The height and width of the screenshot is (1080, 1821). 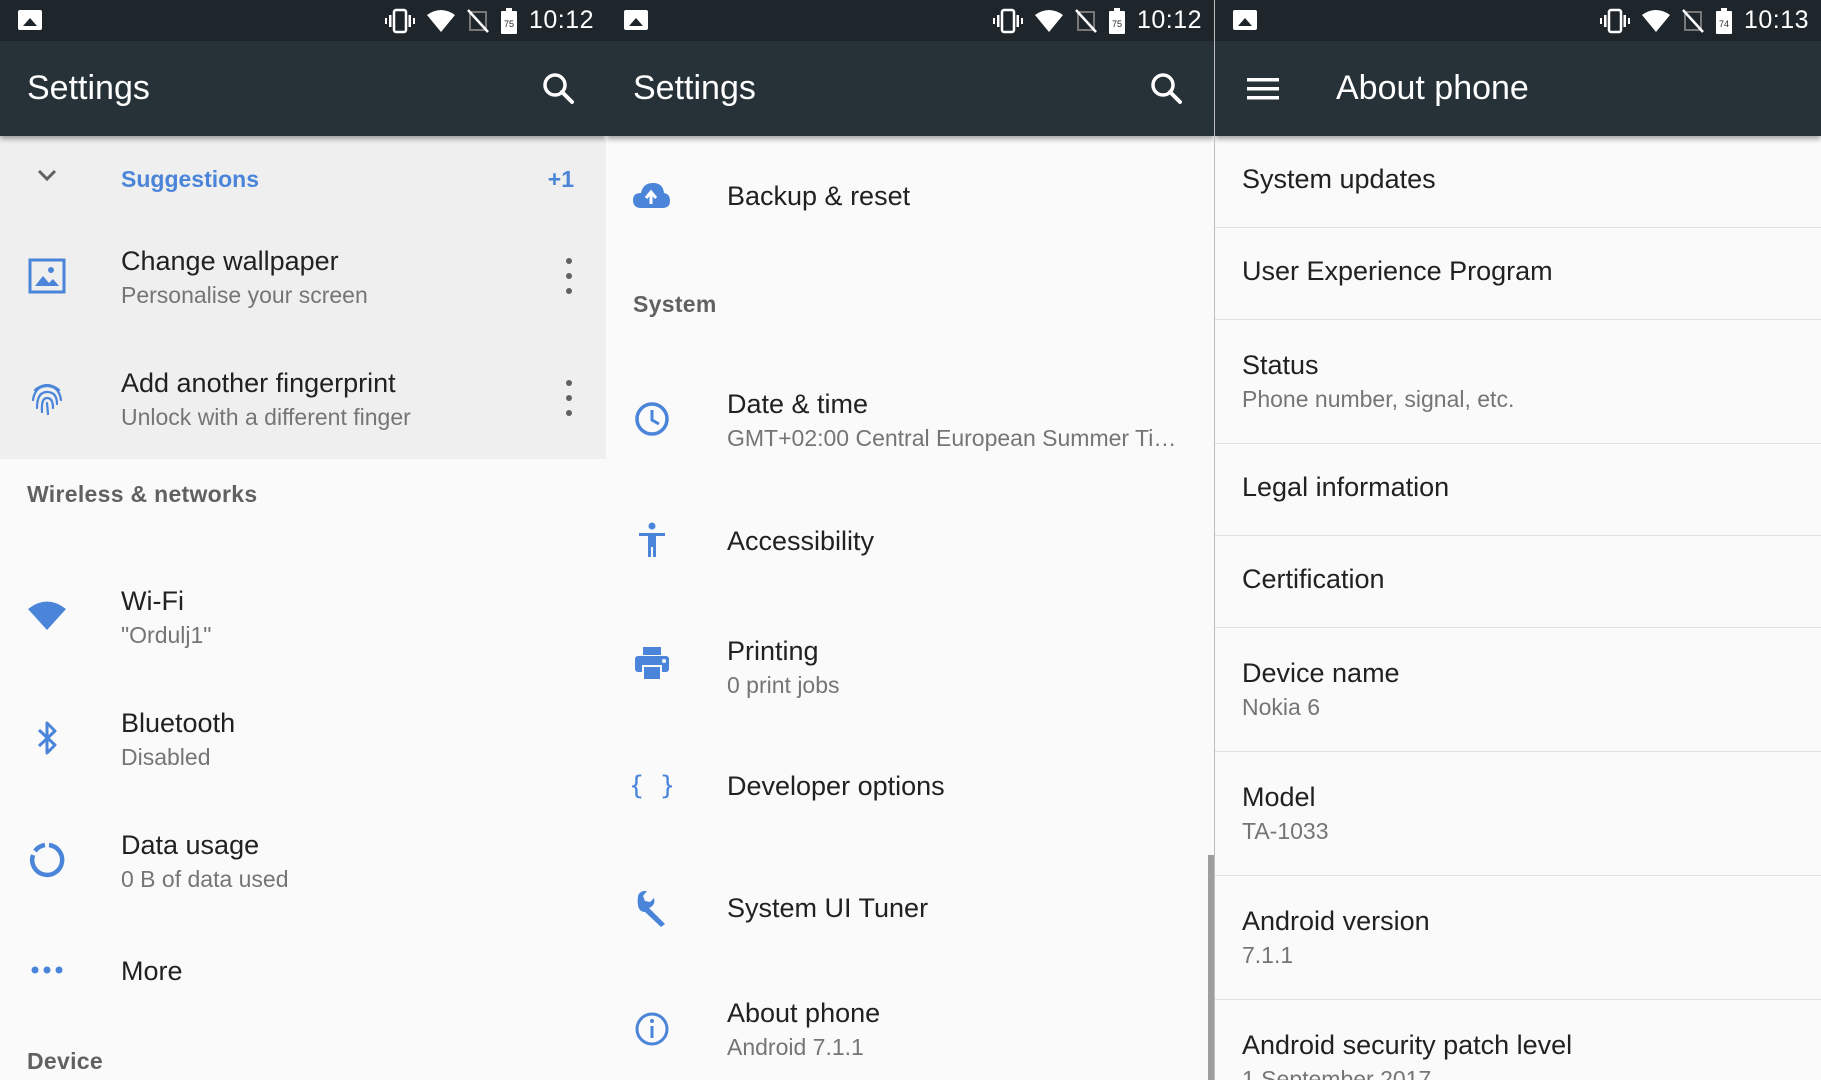 What do you see at coordinates (1339, 179) in the screenshot?
I see `item-title: System updates` at bounding box center [1339, 179].